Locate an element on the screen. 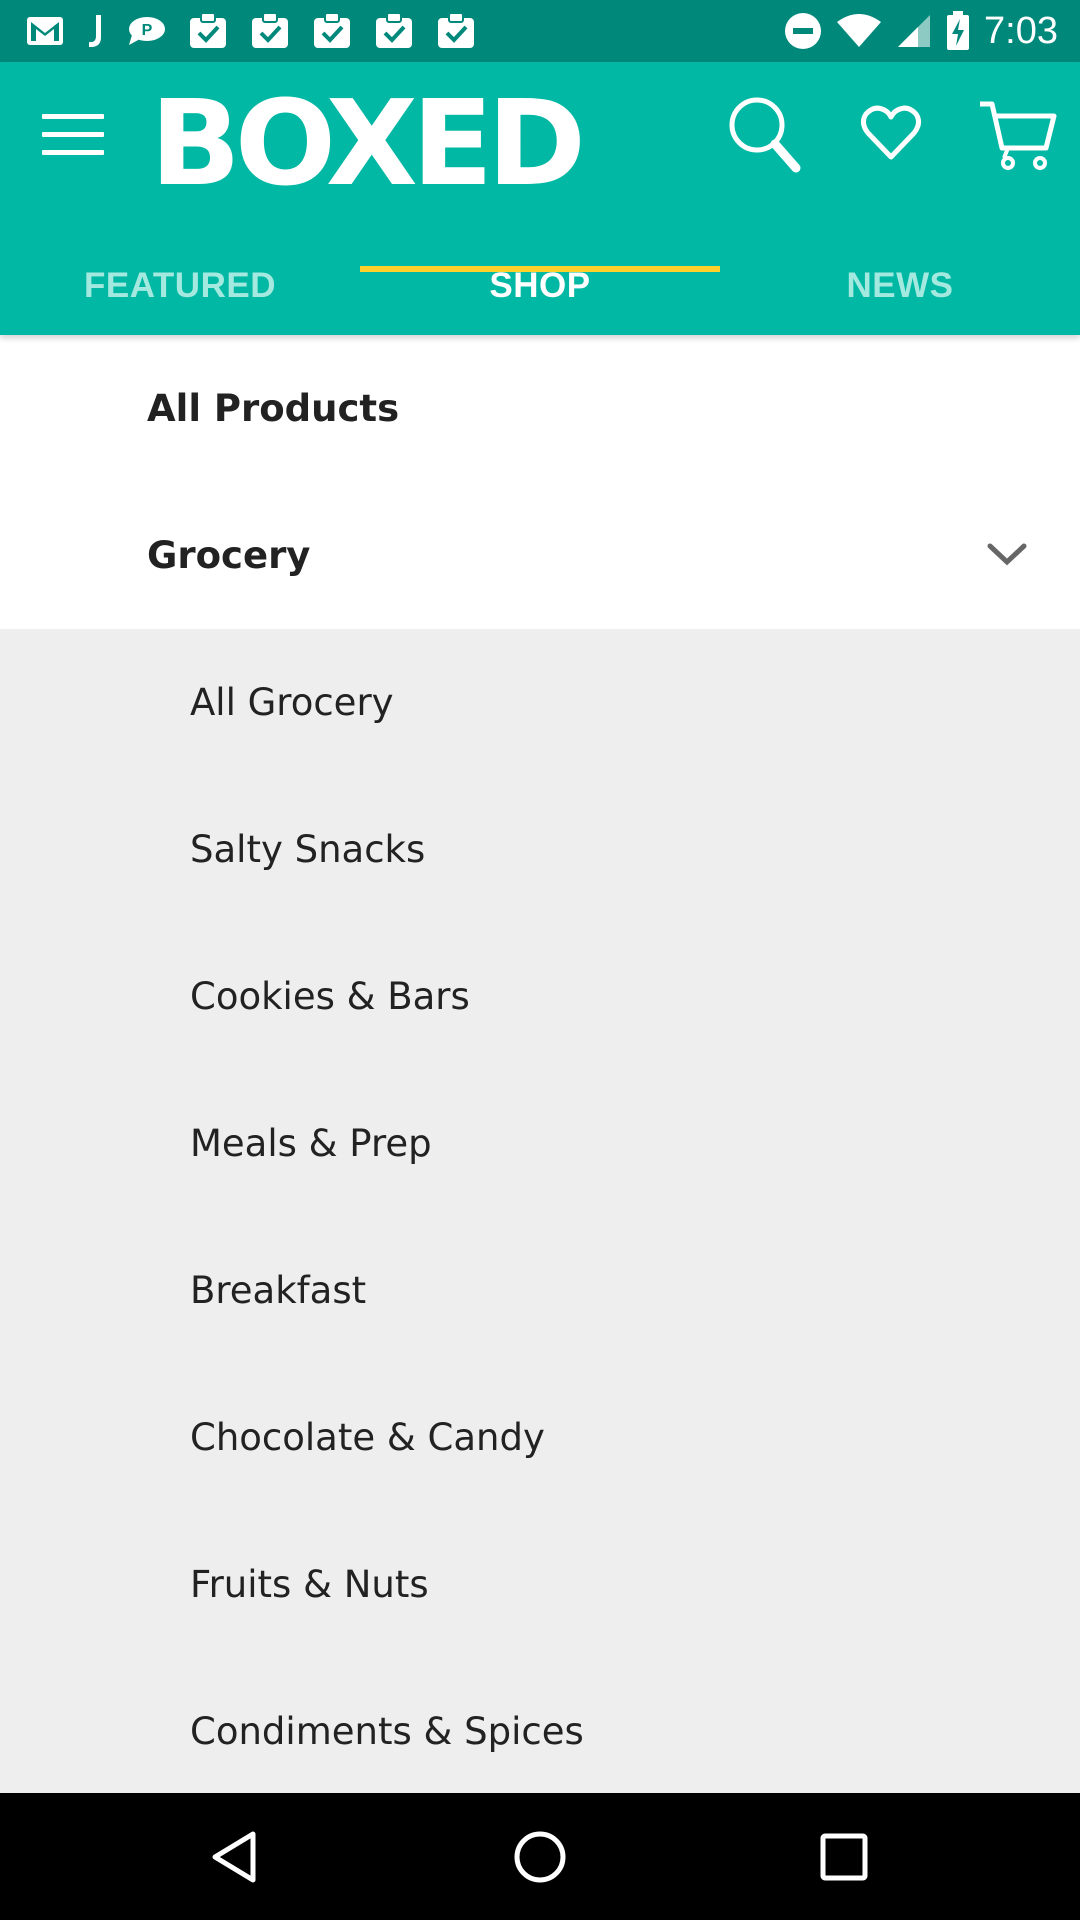 The image size is (1080, 1920). do-not-disturb-icon is located at coordinates (803, 31).